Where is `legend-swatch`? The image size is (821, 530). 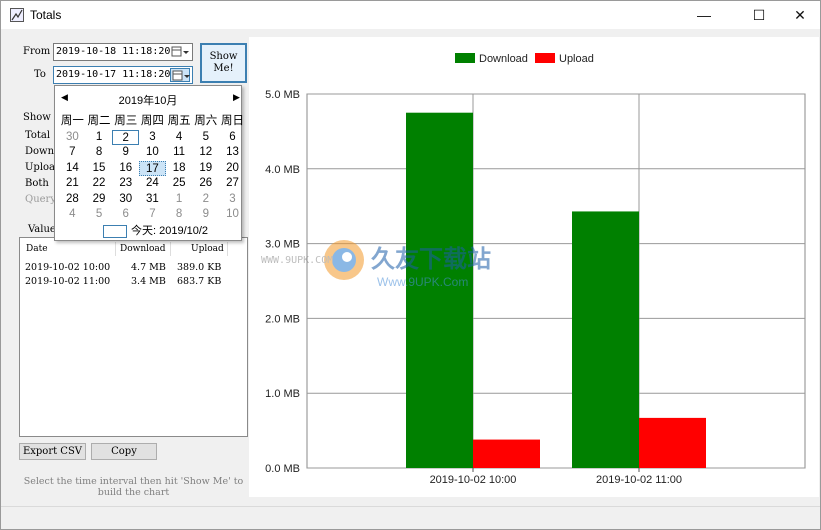
legend-swatch is located at coordinates (465, 58).